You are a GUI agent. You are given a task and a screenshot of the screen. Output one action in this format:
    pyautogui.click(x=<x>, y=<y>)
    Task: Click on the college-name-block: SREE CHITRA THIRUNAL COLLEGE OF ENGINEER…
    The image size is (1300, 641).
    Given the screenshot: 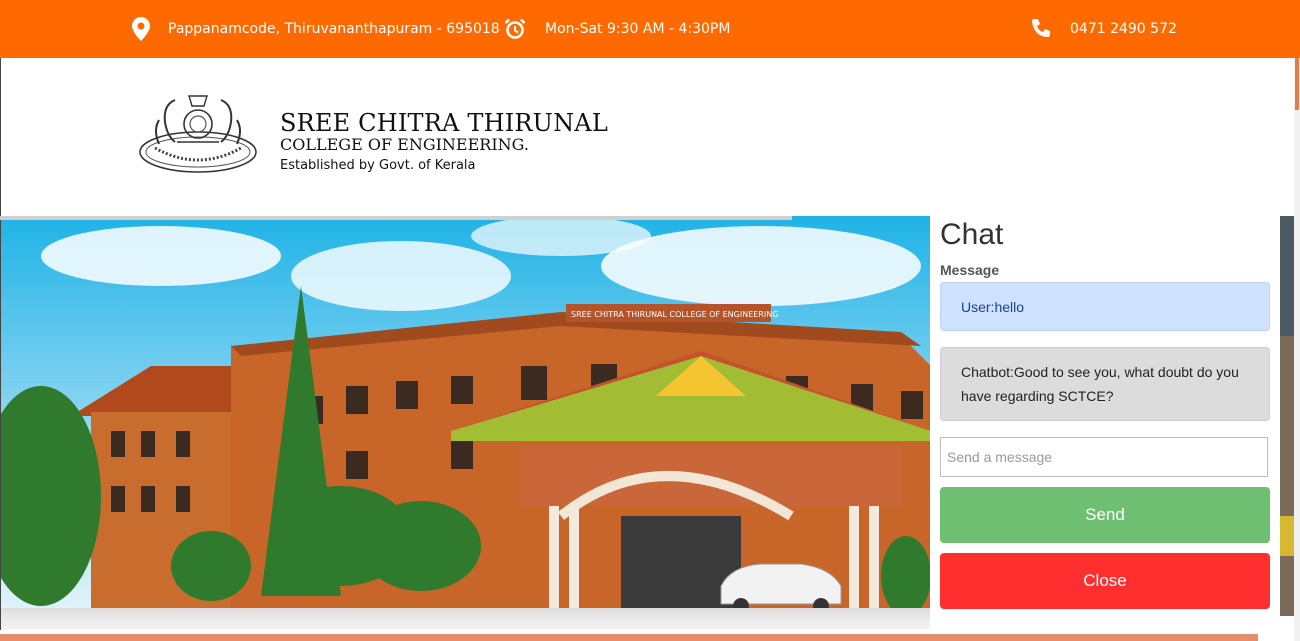 What is the action you would take?
    pyautogui.click(x=444, y=141)
    